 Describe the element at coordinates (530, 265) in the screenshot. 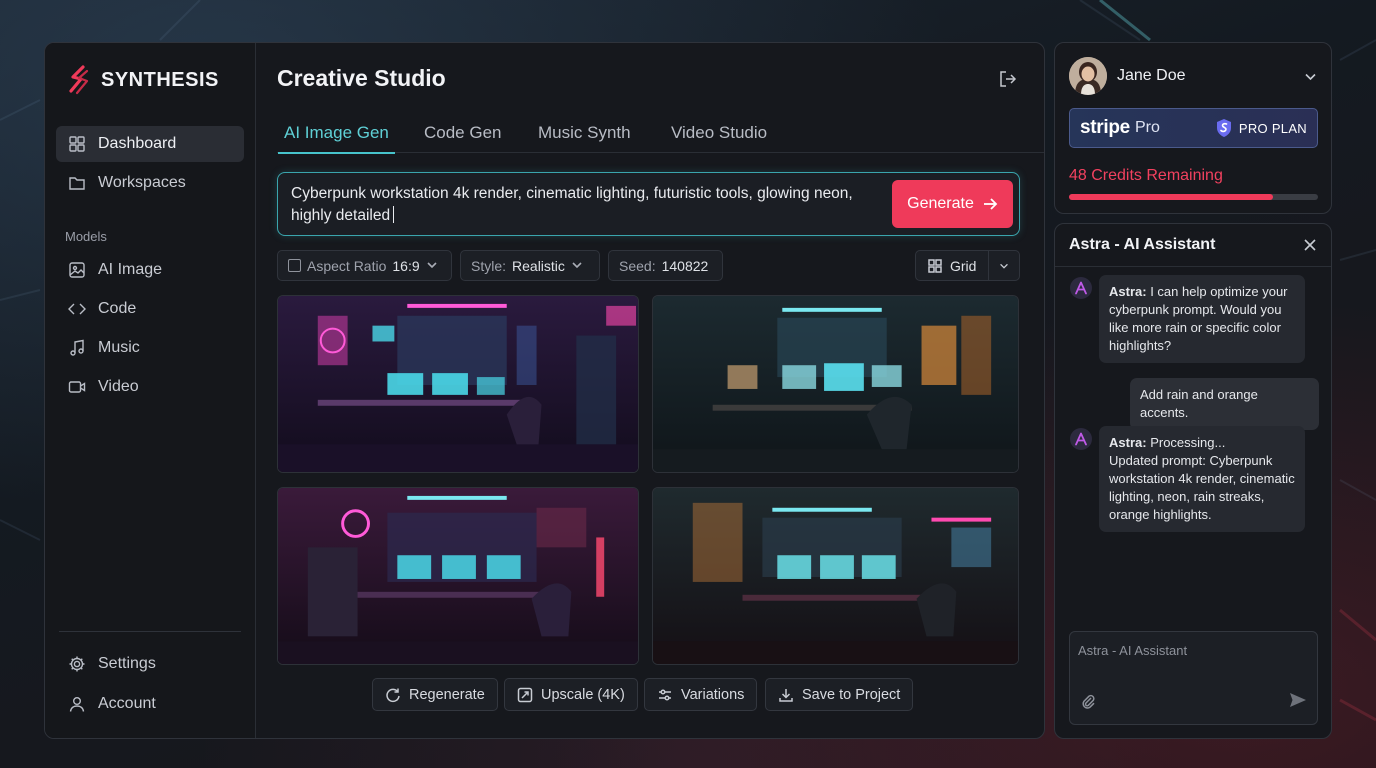

I see `style-dropdown: Style: Realistic` at that location.